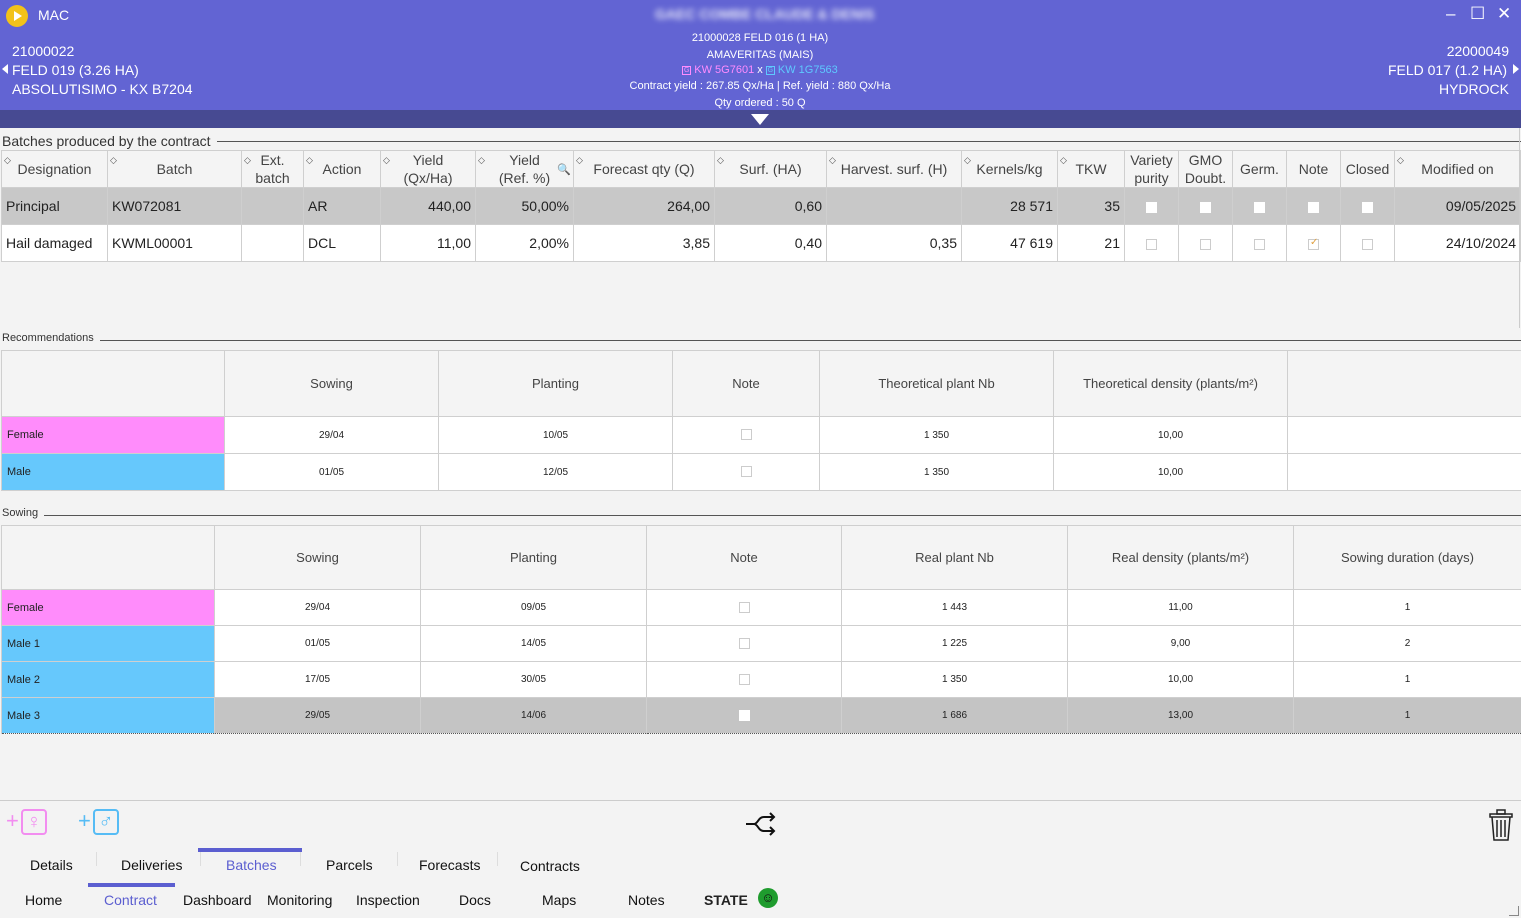 Image resolution: width=1521 pixels, height=918 pixels. What do you see at coordinates (299, 900) in the screenshot?
I see `tab-monitoring: Monitoring` at bounding box center [299, 900].